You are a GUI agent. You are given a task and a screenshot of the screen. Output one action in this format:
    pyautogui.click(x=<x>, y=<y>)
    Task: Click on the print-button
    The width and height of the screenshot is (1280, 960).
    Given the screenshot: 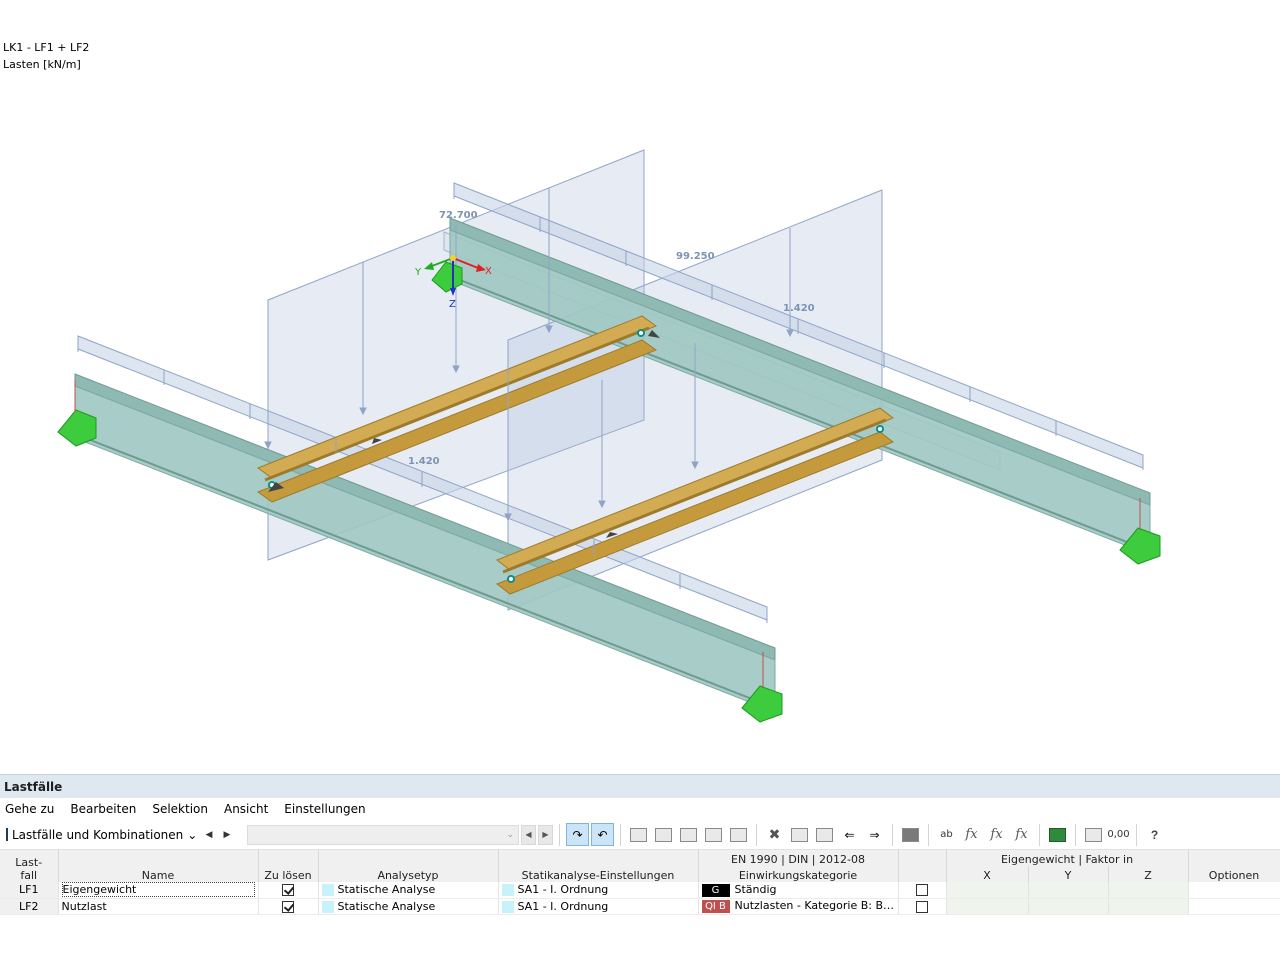 What is the action you would take?
    pyautogui.click(x=1093, y=834)
    